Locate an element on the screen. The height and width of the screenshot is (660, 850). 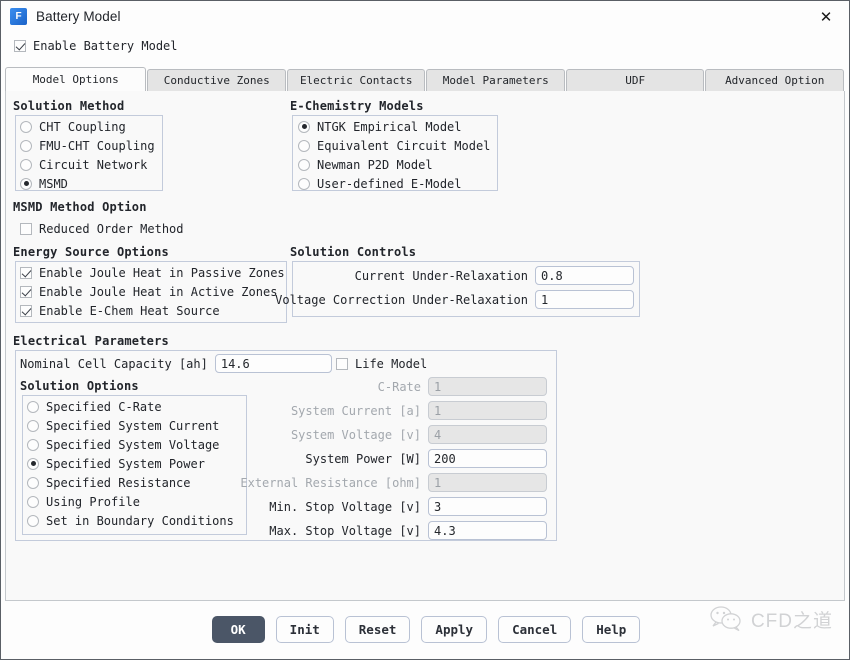
energy-source-options-title: Energy Source Options is located at coordinates (91, 252).